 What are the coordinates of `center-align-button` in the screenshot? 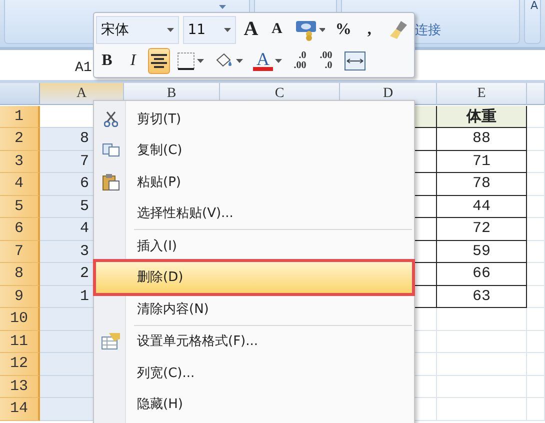 It's located at (159, 61).